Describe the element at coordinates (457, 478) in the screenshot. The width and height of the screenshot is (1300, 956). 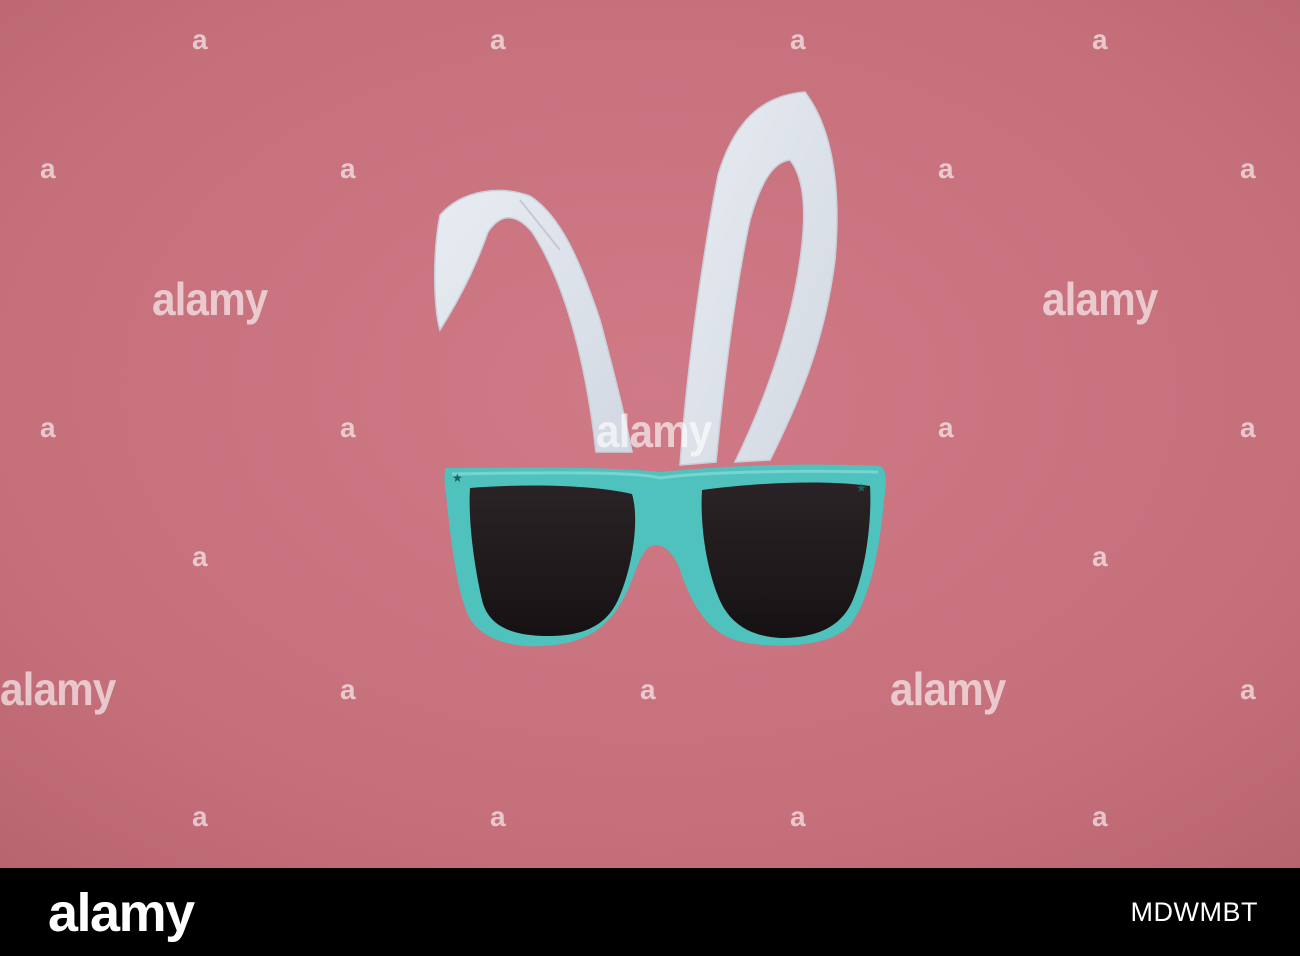
I see `left-star-stud: ★` at that location.